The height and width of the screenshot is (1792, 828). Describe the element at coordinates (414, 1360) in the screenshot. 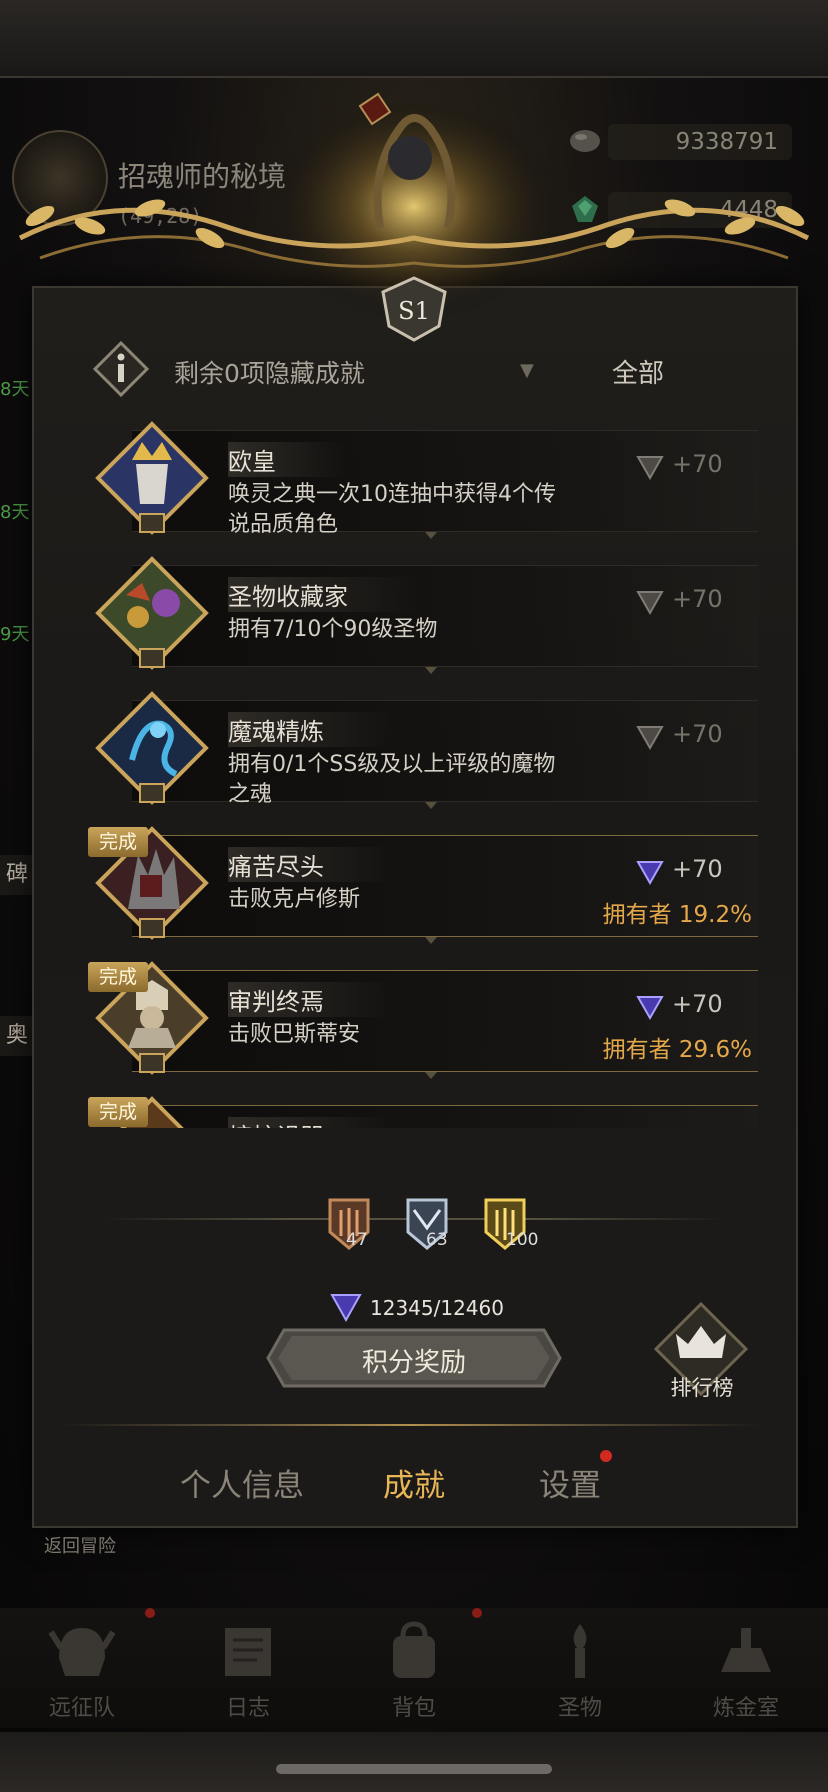

I see `points-reward-label: 积分奖励` at that location.